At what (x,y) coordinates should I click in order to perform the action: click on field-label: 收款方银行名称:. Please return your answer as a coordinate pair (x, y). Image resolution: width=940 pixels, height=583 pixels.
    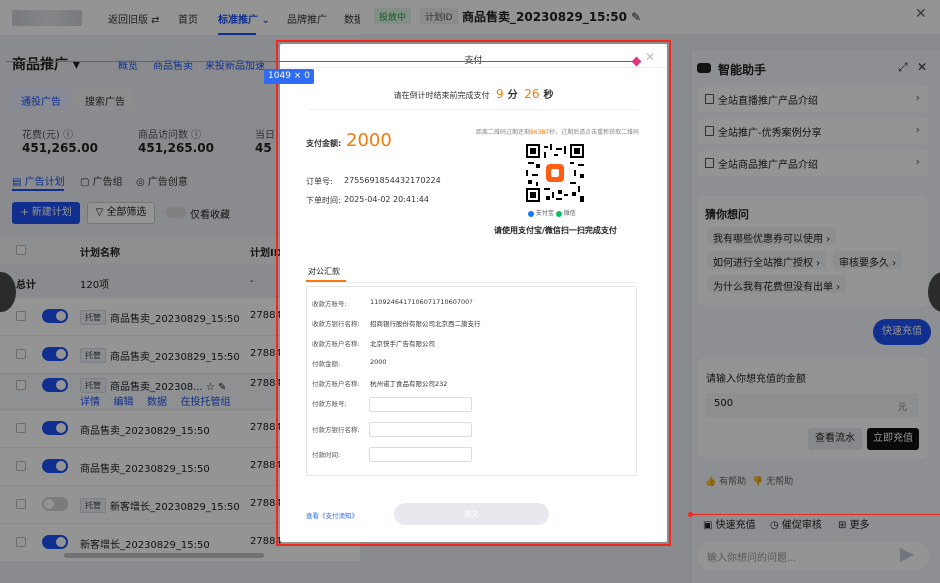
    Looking at the image, I should click on (336, 324).